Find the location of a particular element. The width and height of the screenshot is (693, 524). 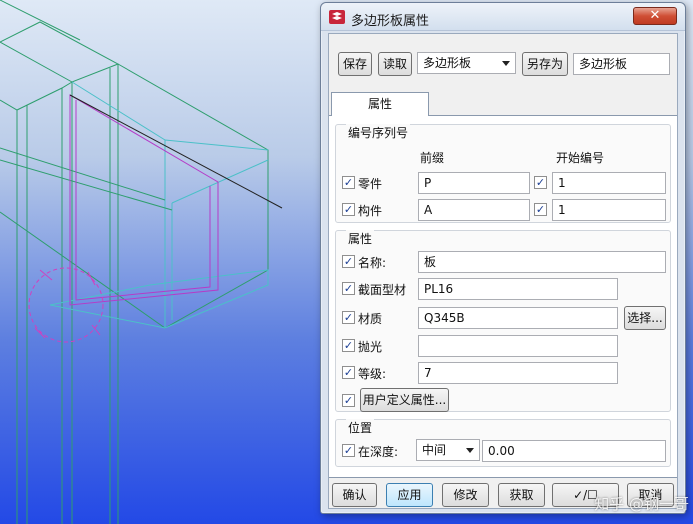

tab-properties: 属性 is located at coordinates (380, 104).